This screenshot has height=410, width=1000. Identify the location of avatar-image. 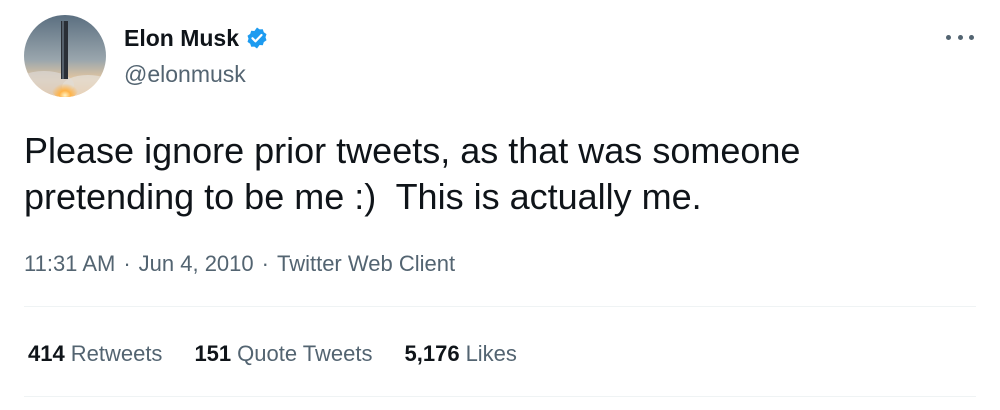
(65, 56).